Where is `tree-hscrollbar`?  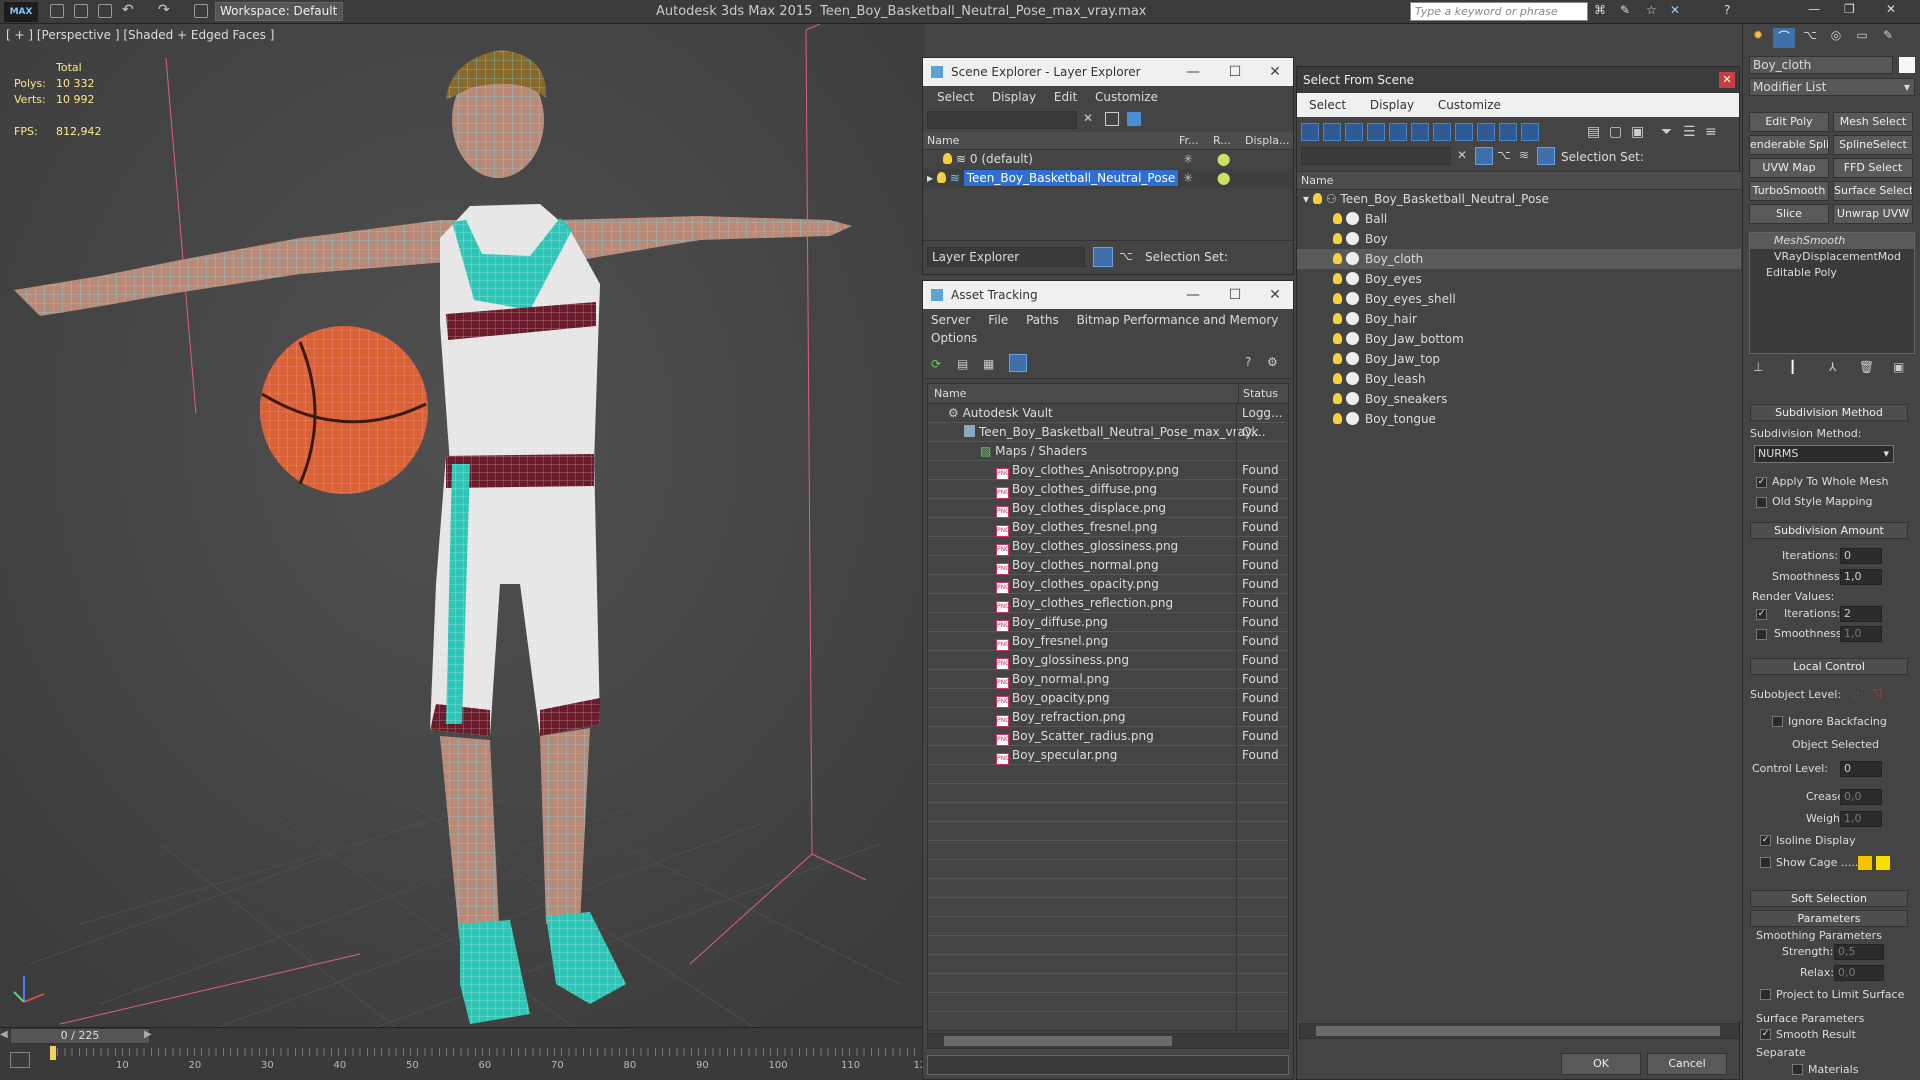 tree-hscrollbar is located at coordinates (1519, 1031).